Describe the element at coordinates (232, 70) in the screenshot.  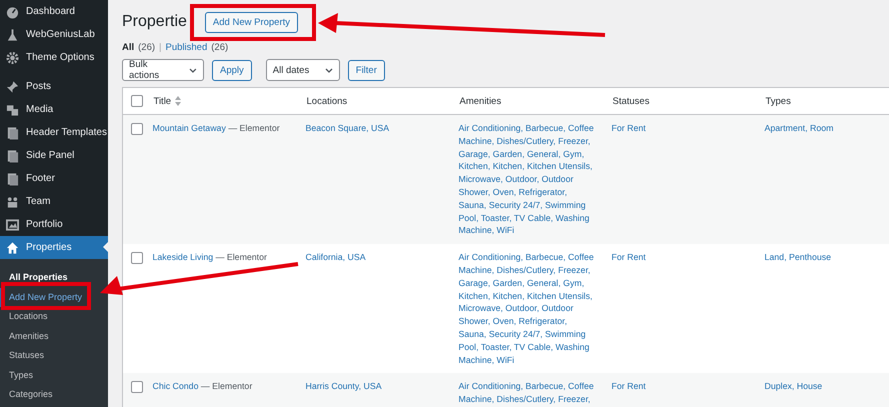
I see `apply-button: Apply` at that location.